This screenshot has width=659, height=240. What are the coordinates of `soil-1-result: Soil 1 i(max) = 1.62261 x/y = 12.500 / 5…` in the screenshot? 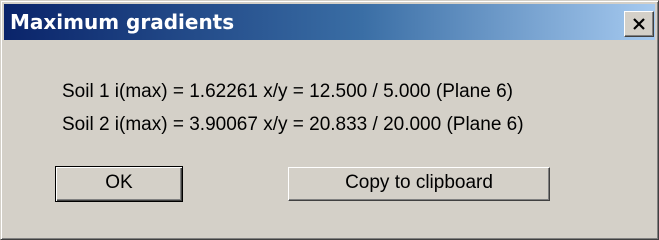 It's located at (287, 91).